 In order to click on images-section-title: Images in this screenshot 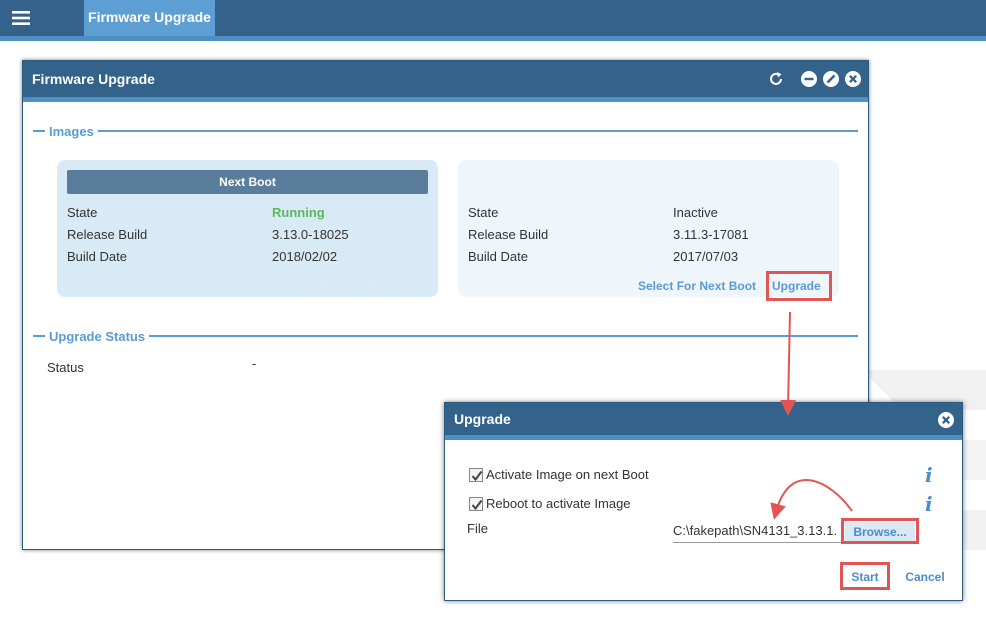, I will do `click(71, 131)`.